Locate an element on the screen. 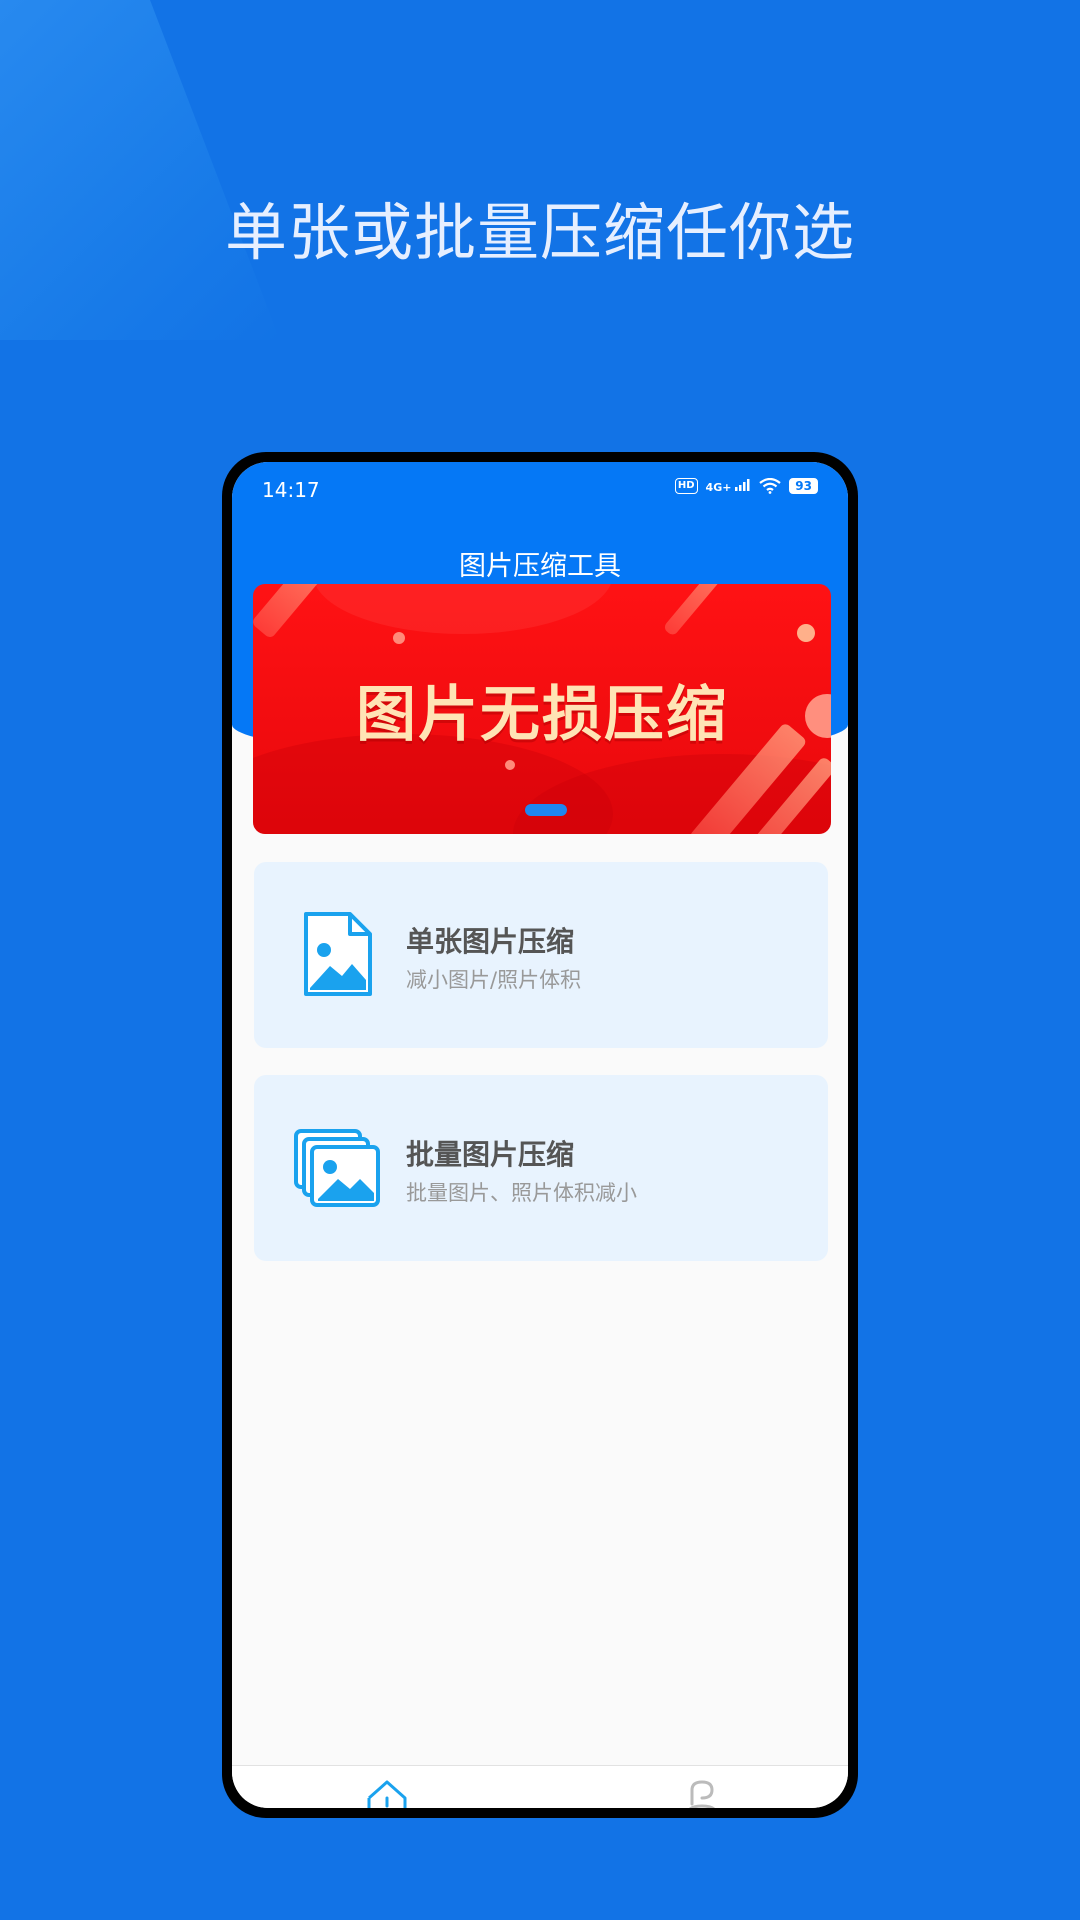 This screenshot has height=1920, width=1080. stacked-images-icon is located at coordinates (337, 1168).